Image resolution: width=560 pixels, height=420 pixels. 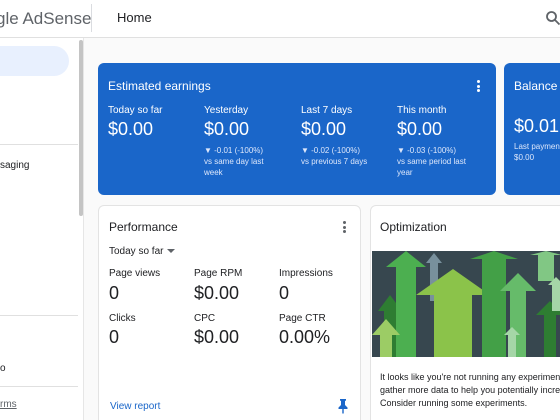 What do you see at coordinates (306, 273) in the screenshot?
I see `perf-metric-label: Impressions` at bounding box center [306, 273].